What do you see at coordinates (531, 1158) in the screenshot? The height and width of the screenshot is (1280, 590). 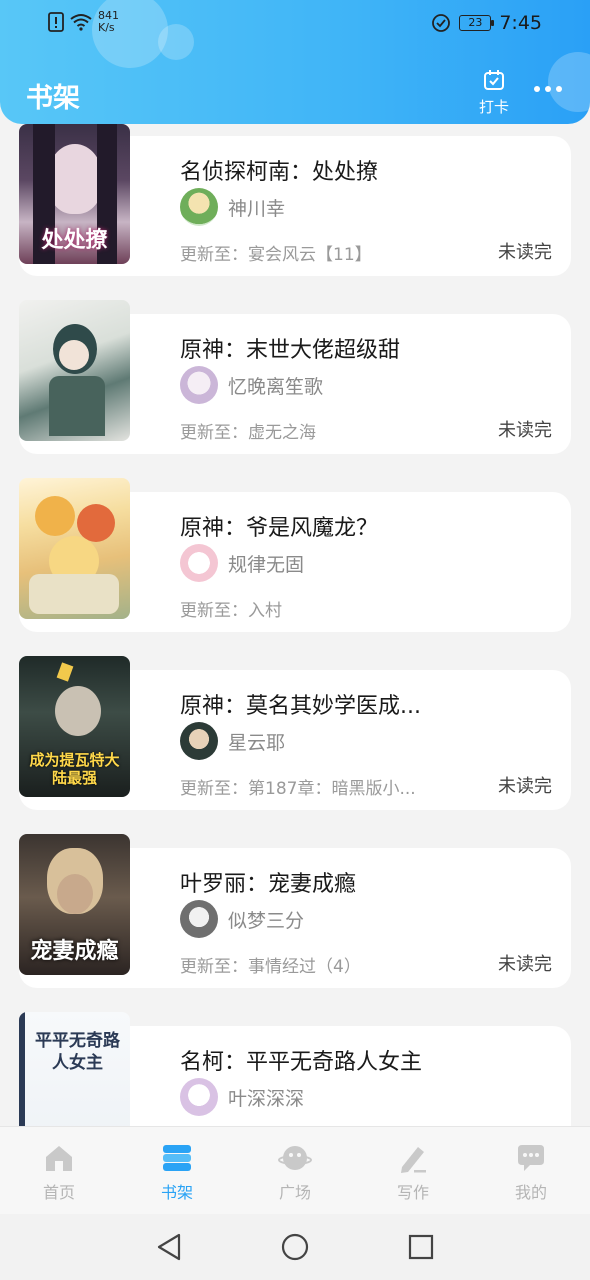 I see `chat-bubble-icon` at bounding box center [531, 1158].